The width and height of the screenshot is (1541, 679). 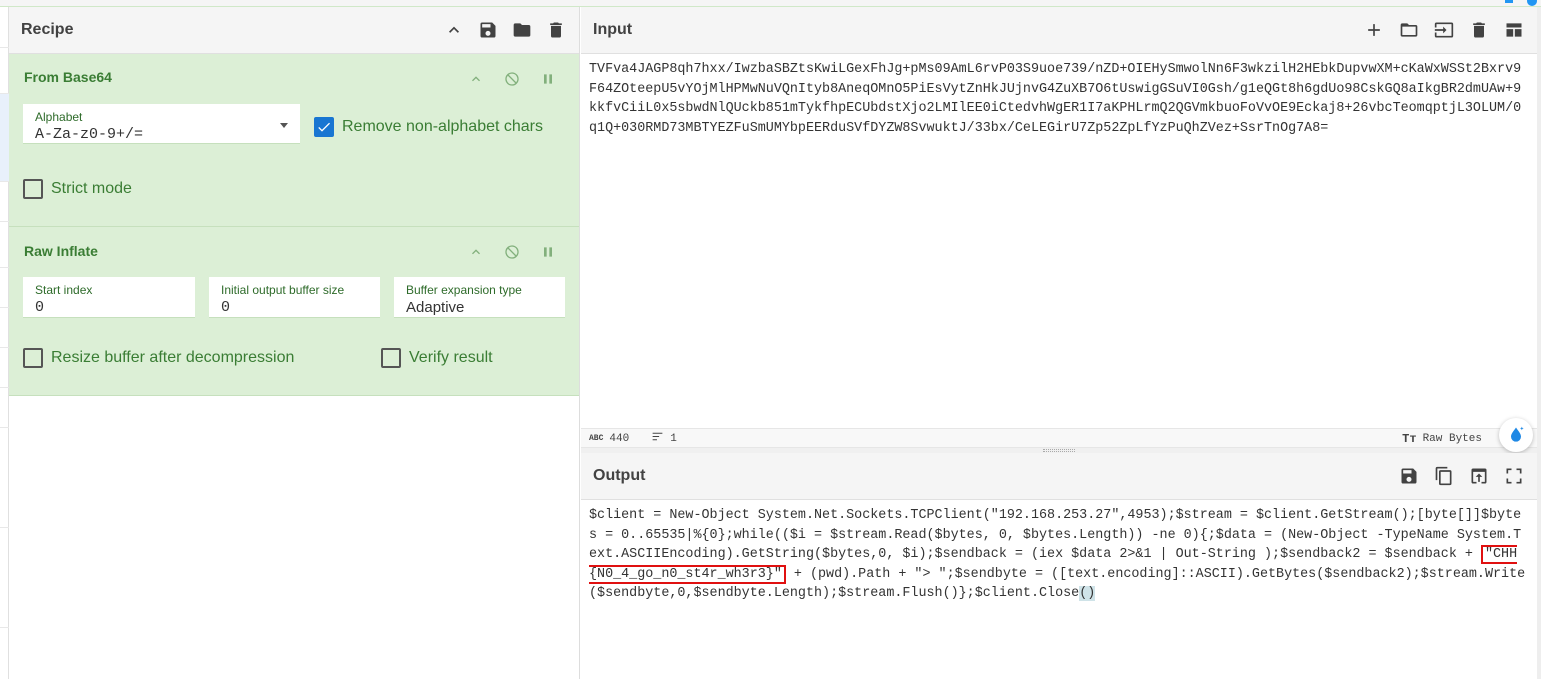 What do you see at coordinates (1409, 438) in the screenshot?
I see `text-encoding-icon: Tт` at bounding box center [1409, 438].